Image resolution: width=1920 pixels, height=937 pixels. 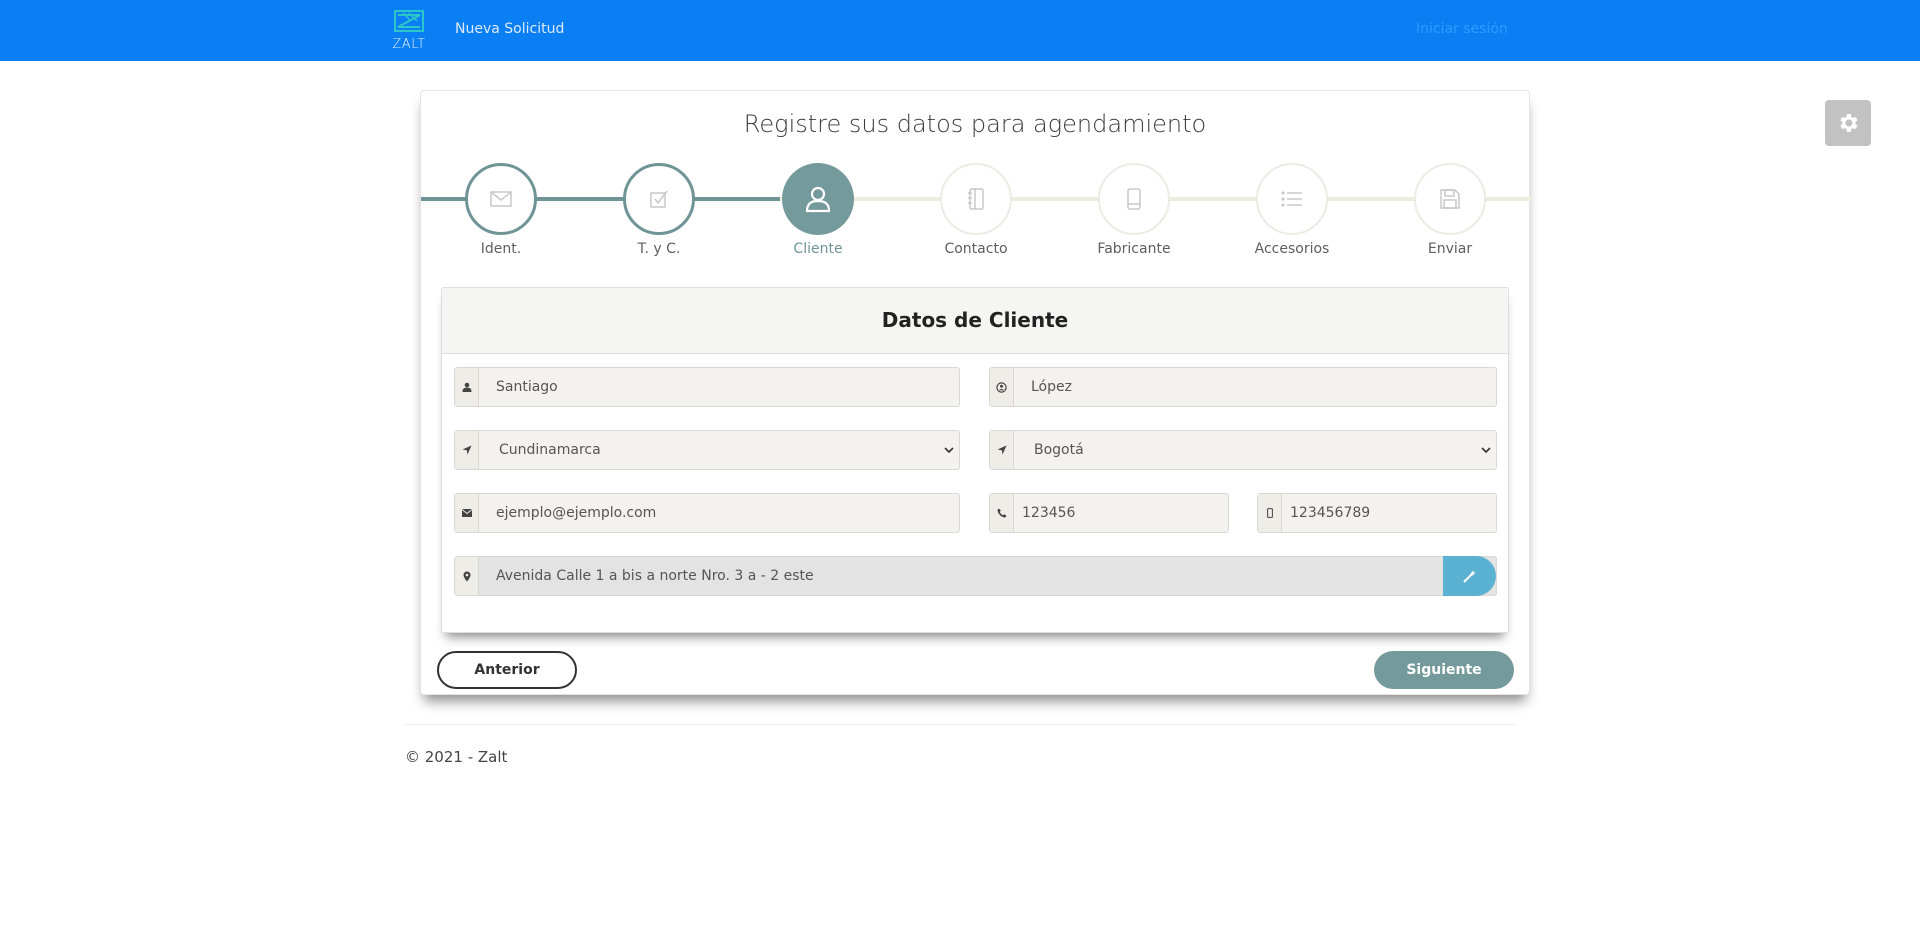 What do you see at coordinates (1292, 249) in the screenshot?
I see `step-label: Accesorios` at bounding box center [1292, 249].